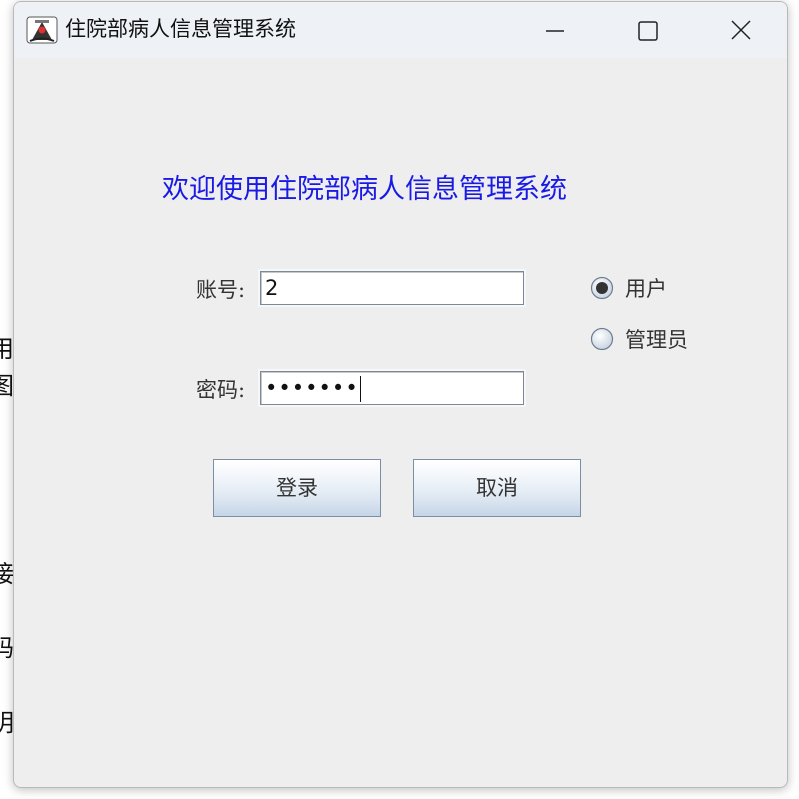  I want to click on background-window-text-5: 明, so click(7, 723).